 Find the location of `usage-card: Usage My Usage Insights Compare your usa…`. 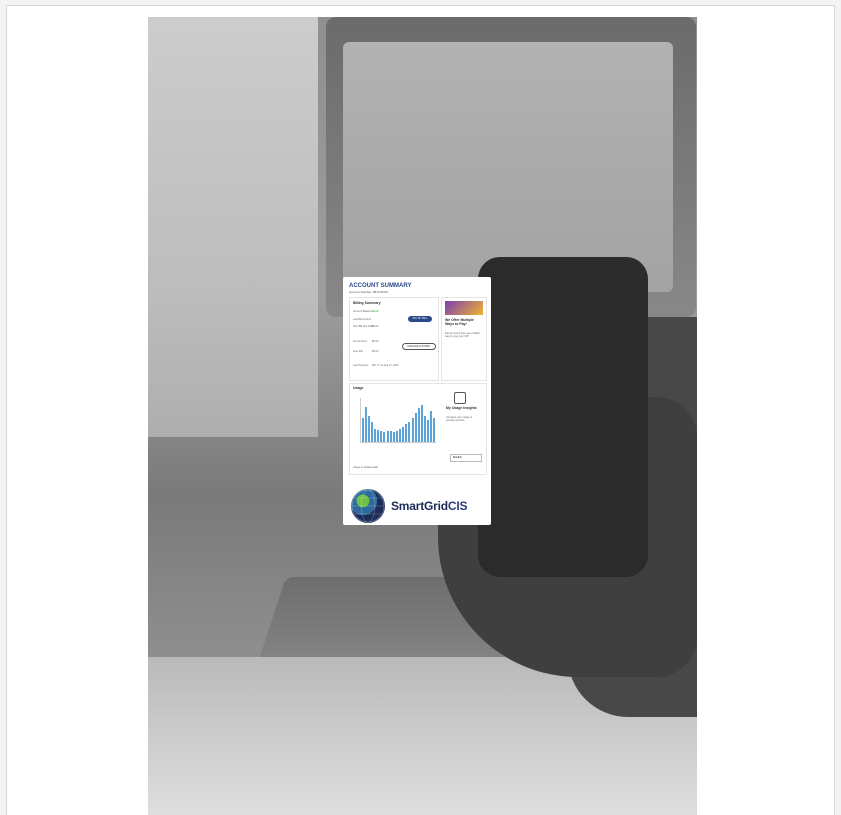

usage-card: Usage My Usage Insights Compare your usa… is located at coordinates (418, 429).